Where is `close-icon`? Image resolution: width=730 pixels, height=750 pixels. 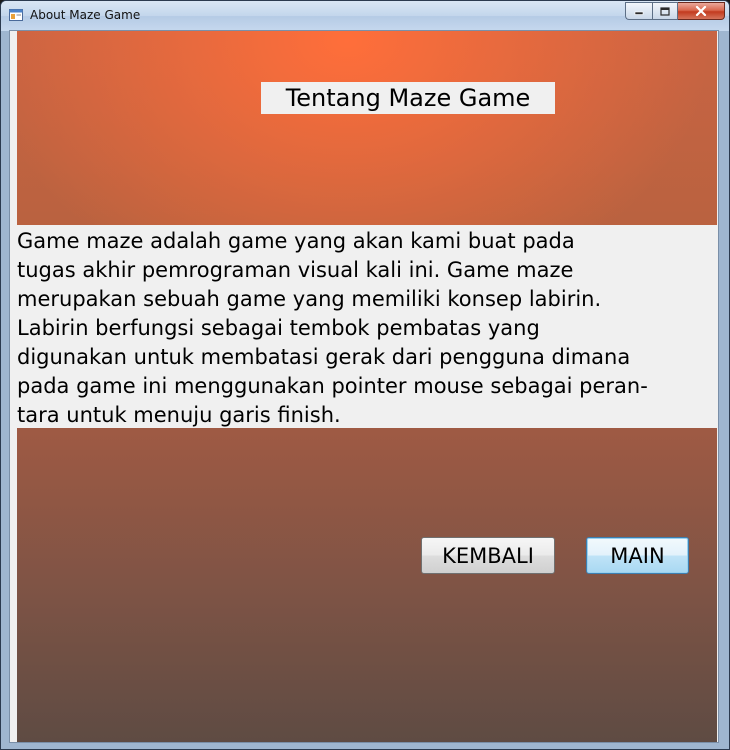
close-icon is located at coordinates (701, 11).